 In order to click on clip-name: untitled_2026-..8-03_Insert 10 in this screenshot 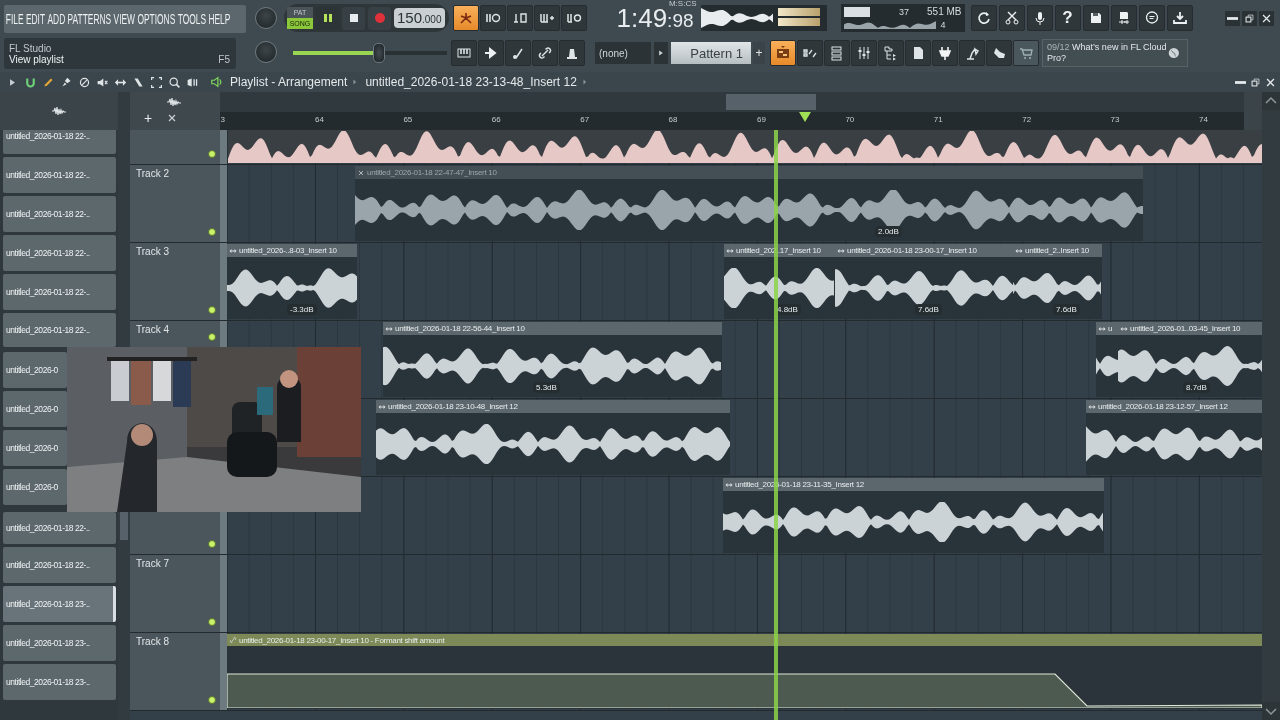, I will do `click(288, 250)`.